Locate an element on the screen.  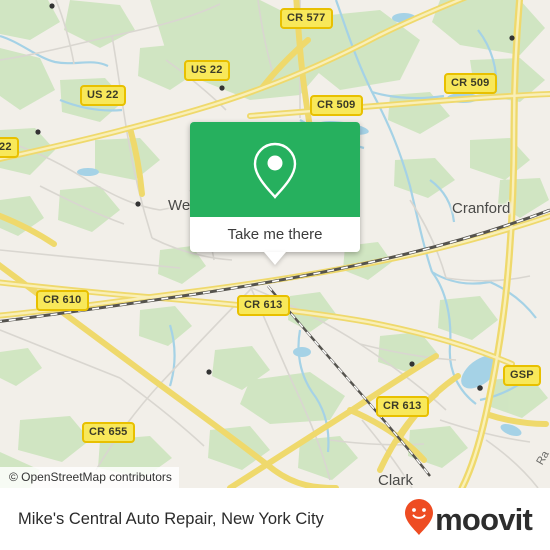
place-label: We is located at coordinates (179, 205).